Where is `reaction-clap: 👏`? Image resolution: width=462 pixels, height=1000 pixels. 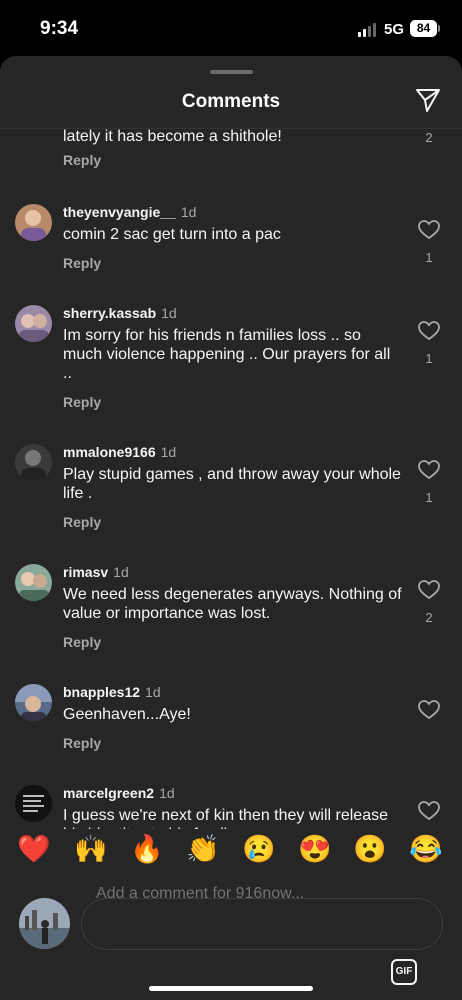 reaction-clap: 👏 is located at coordinates (203, 849).